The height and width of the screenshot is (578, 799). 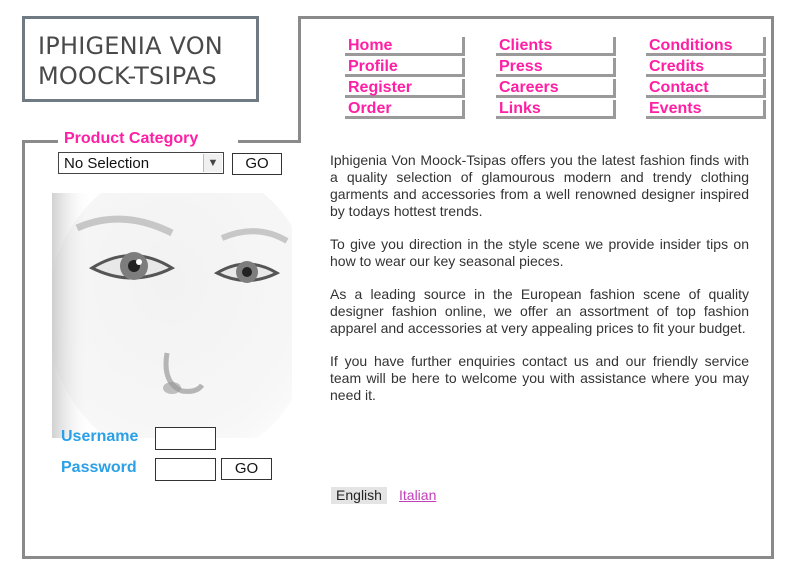 What do you see at coordinates (536, 17) in the screenshot?
I see `frame-top-right` at bounding box center [536, 17].